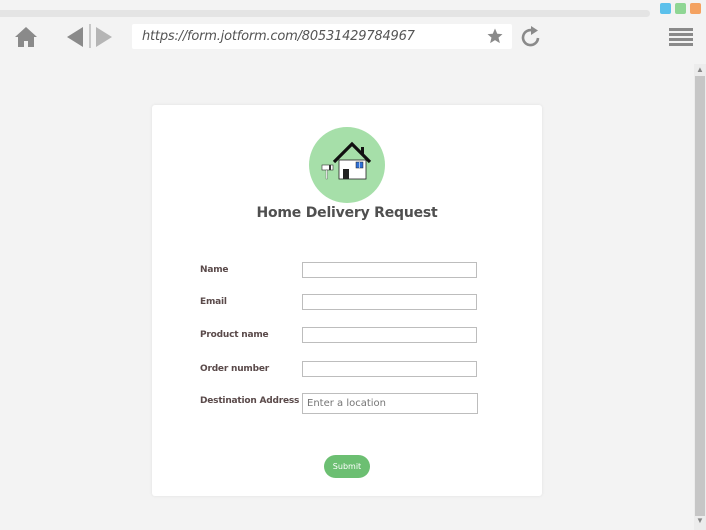 Image resolution: width=706 pixels, height=530 pixels. I want to click on scroll-up-icon: ▲, so click(700, 70).